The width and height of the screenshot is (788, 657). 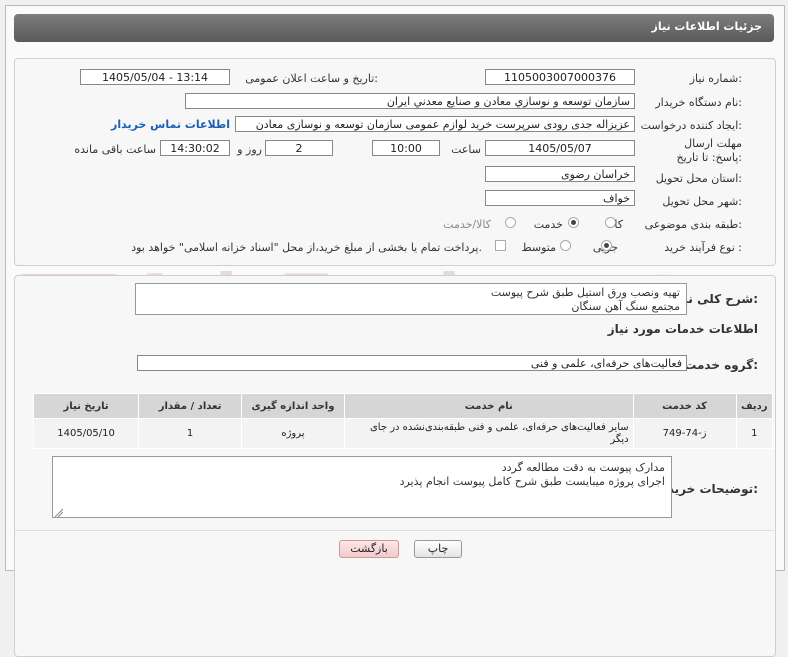 What do you see at coordinates (170, 124) in the screenshot?
I see `buyer-contact-link: اطلاعات تماس خریدار` at bounding box center [170, 124].